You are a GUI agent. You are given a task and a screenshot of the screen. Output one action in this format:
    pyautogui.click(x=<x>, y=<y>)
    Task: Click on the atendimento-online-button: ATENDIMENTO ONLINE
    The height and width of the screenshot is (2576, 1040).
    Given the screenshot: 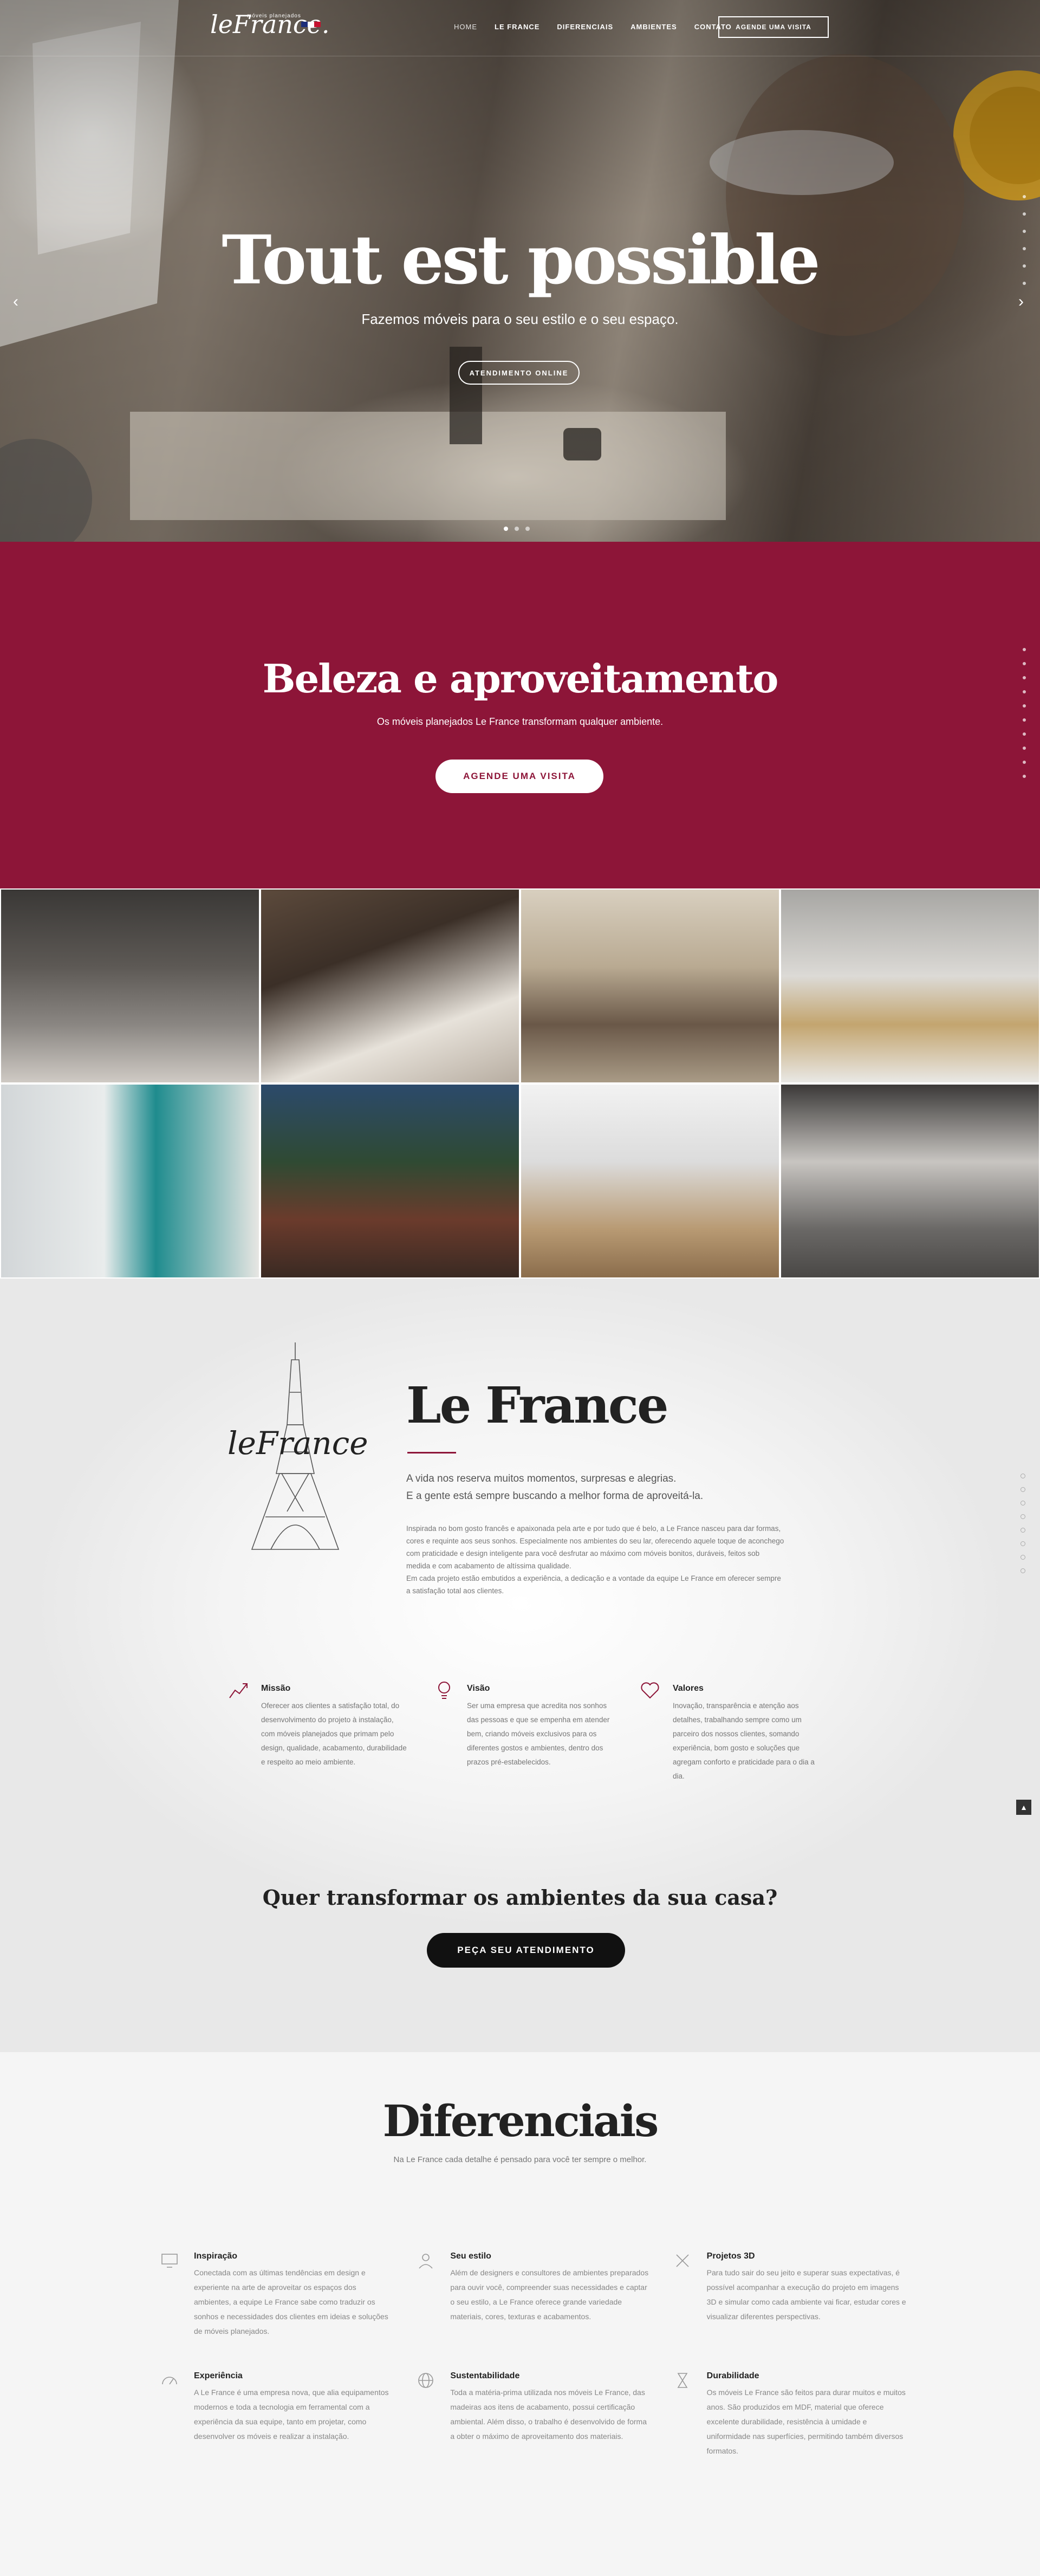 What is the action you would take?
    pyautogui.click(x=519, y=373)
    